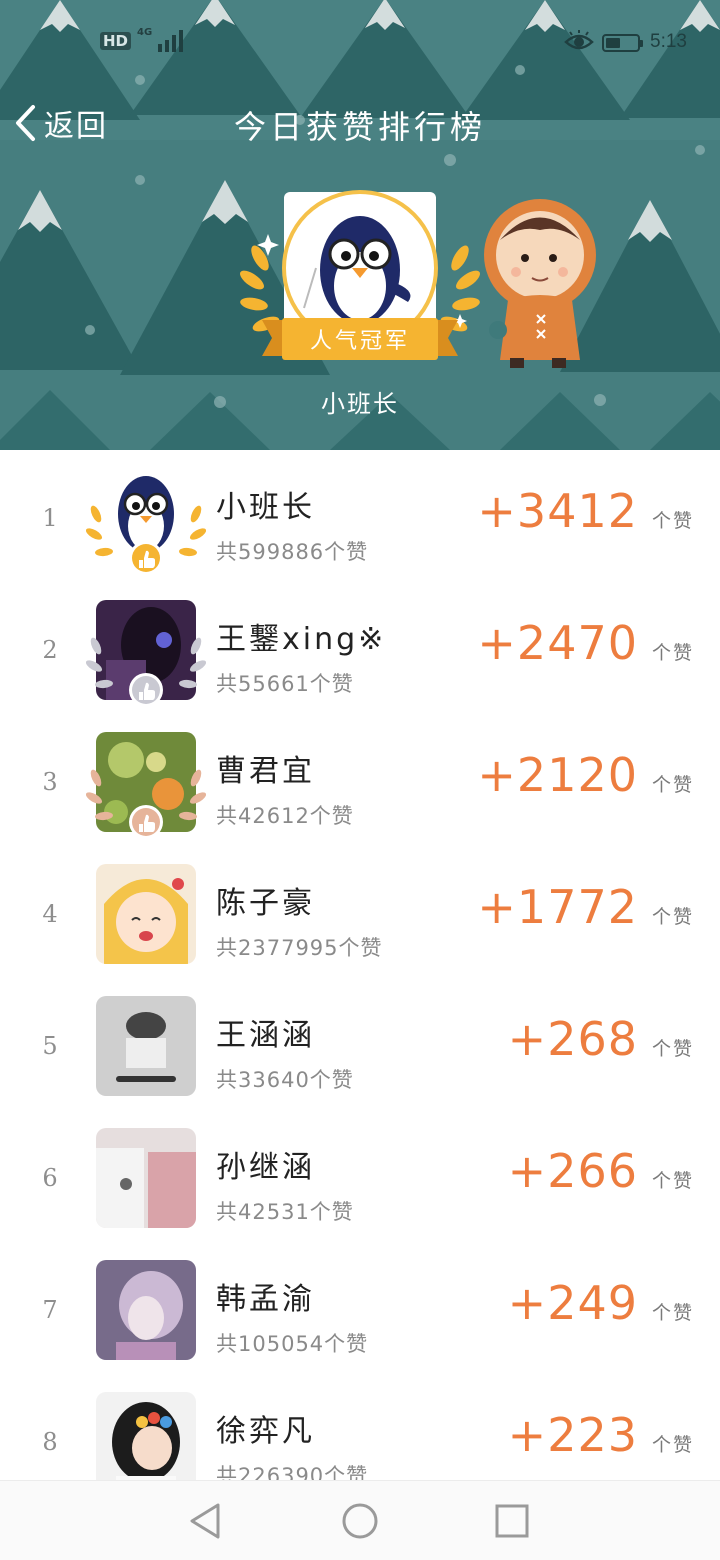 The image size is (720, 1560). I want to click on ranking-row: 4 陈子豪共2377995个赞 +1772 个赞, so click(360, 914).